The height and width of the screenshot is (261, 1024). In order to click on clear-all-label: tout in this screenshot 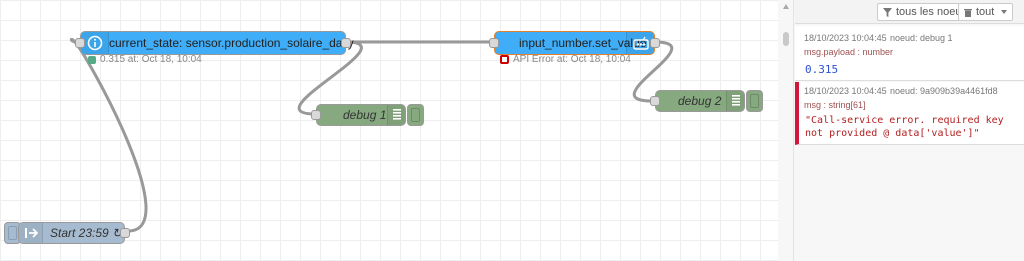, I will do `click(985, 12)`.